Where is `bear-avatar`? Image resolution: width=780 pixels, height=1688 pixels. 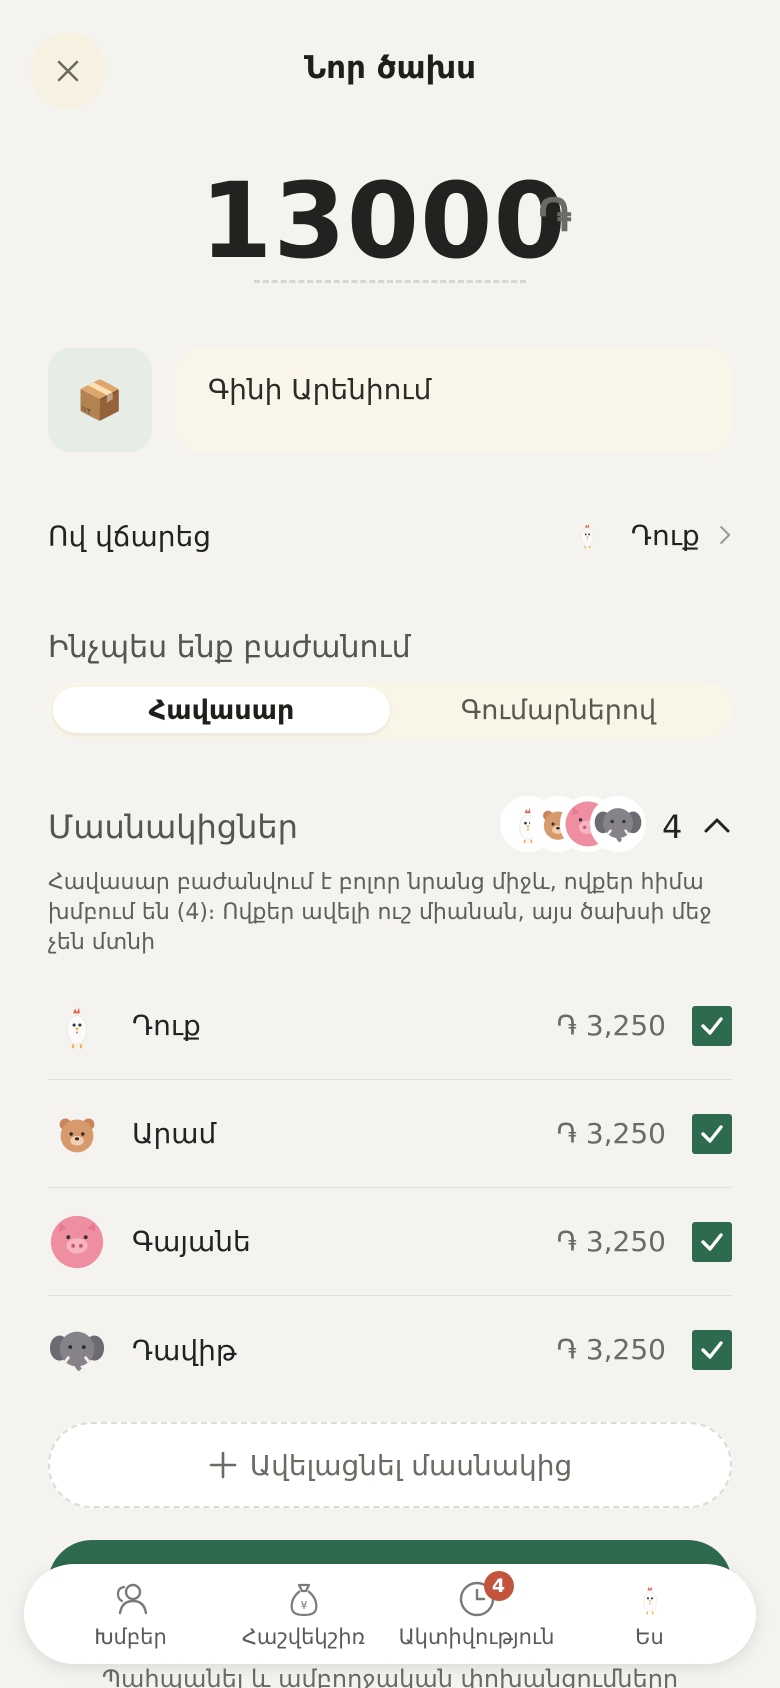
bear-avatar is located at coordinates (77, 1134).